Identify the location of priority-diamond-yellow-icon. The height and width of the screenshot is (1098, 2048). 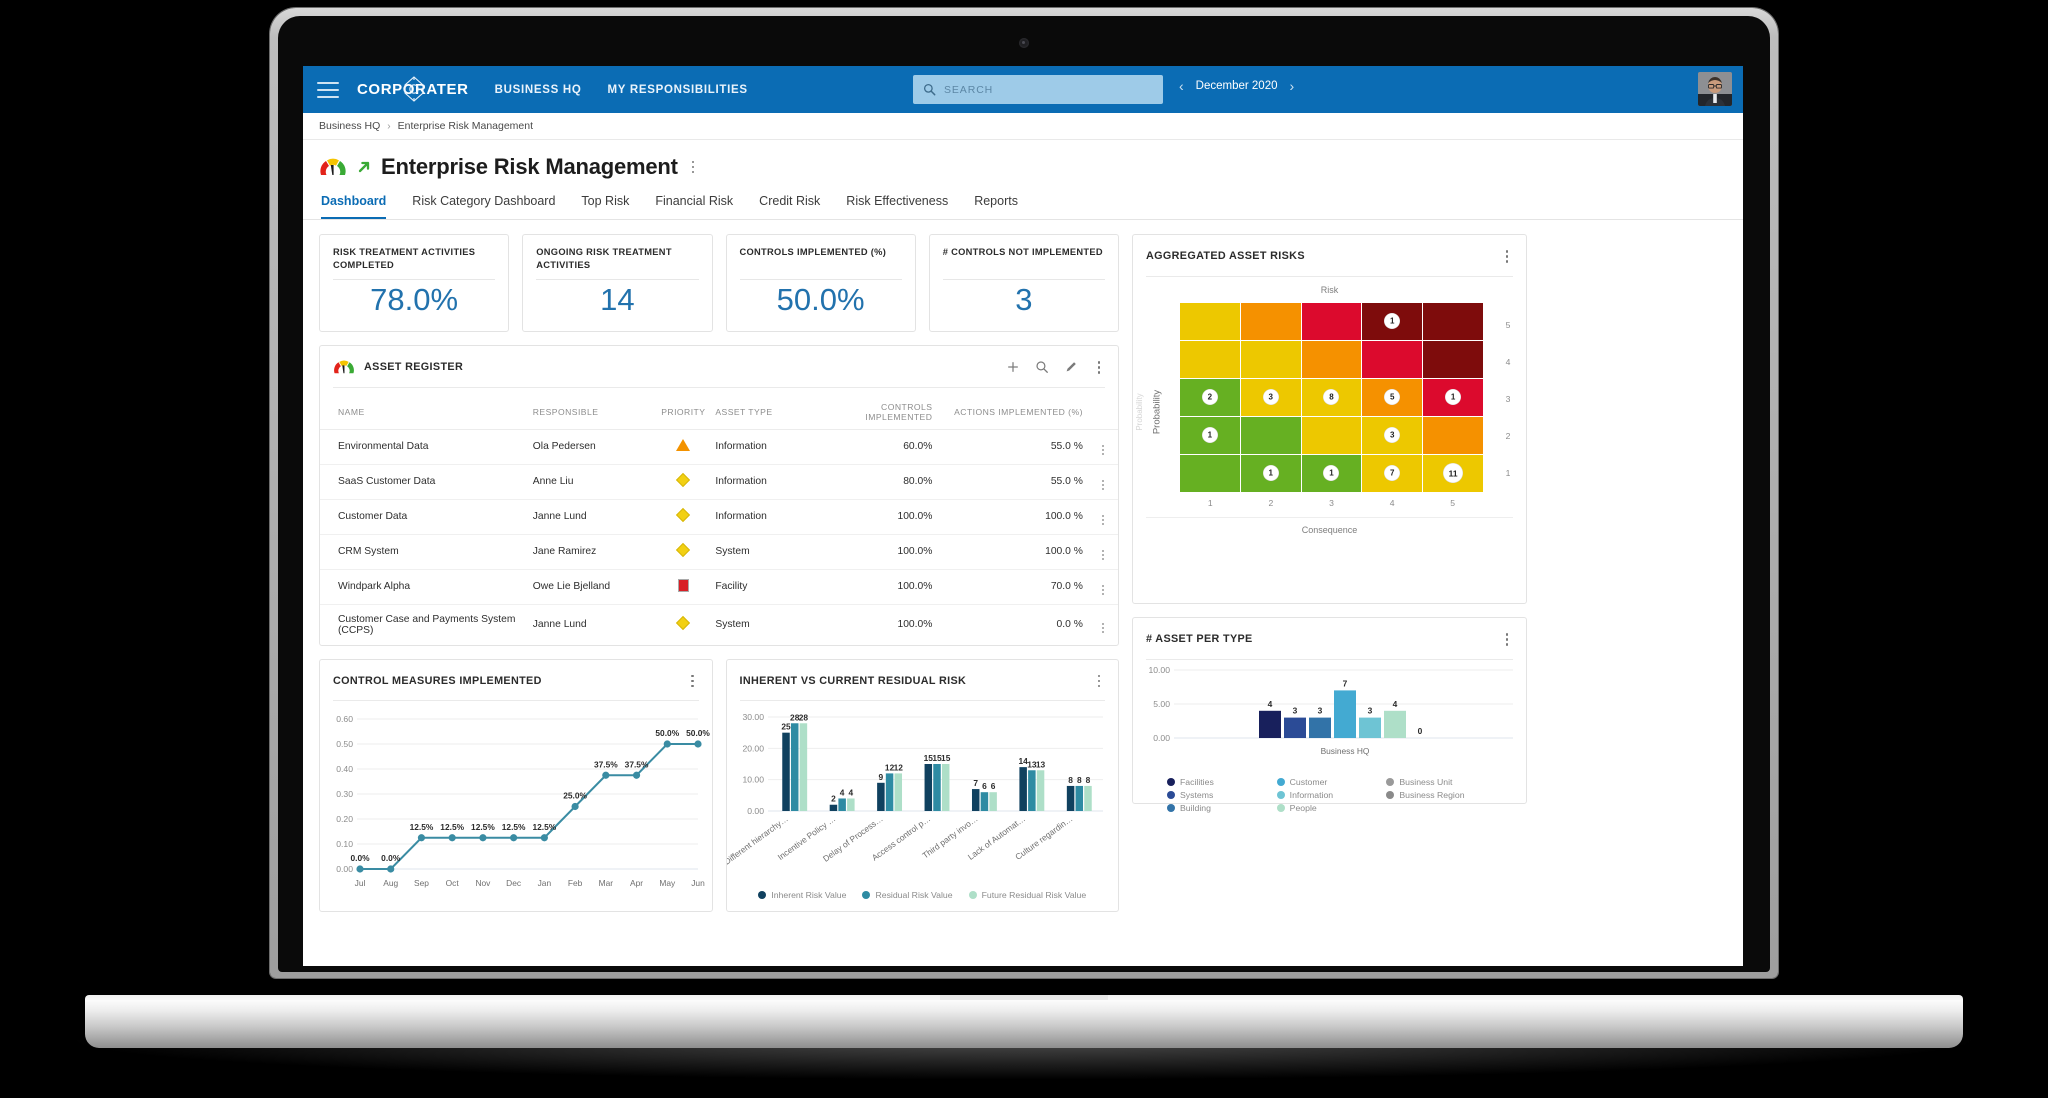
(683, 623).